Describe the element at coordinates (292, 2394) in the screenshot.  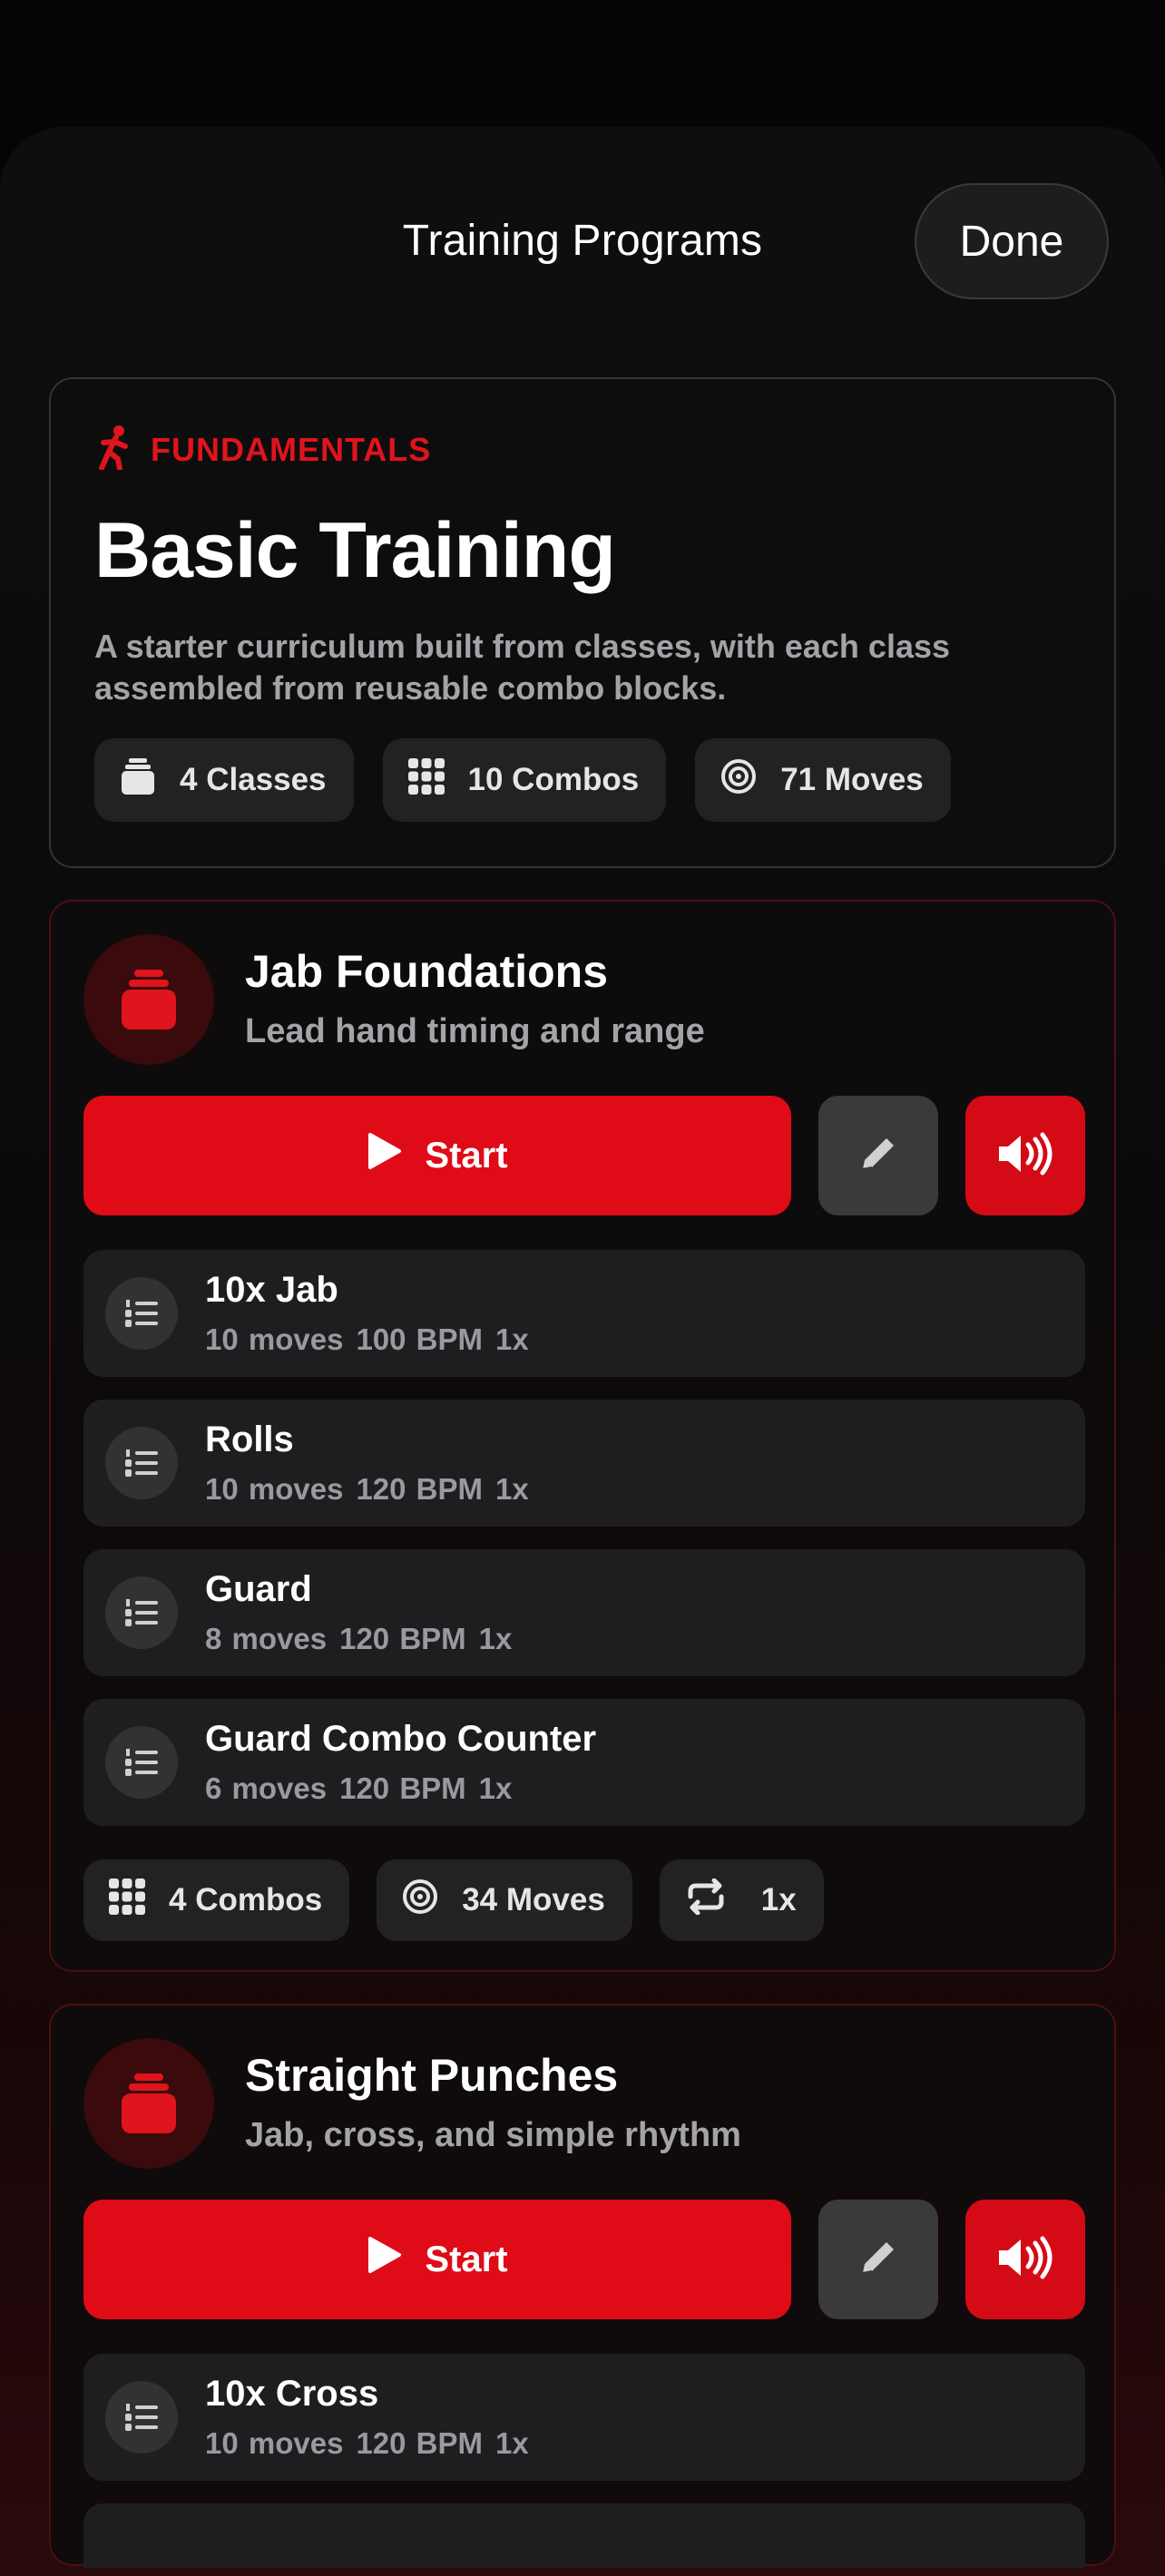
I see `combo-name: 10x Cross` at that location.